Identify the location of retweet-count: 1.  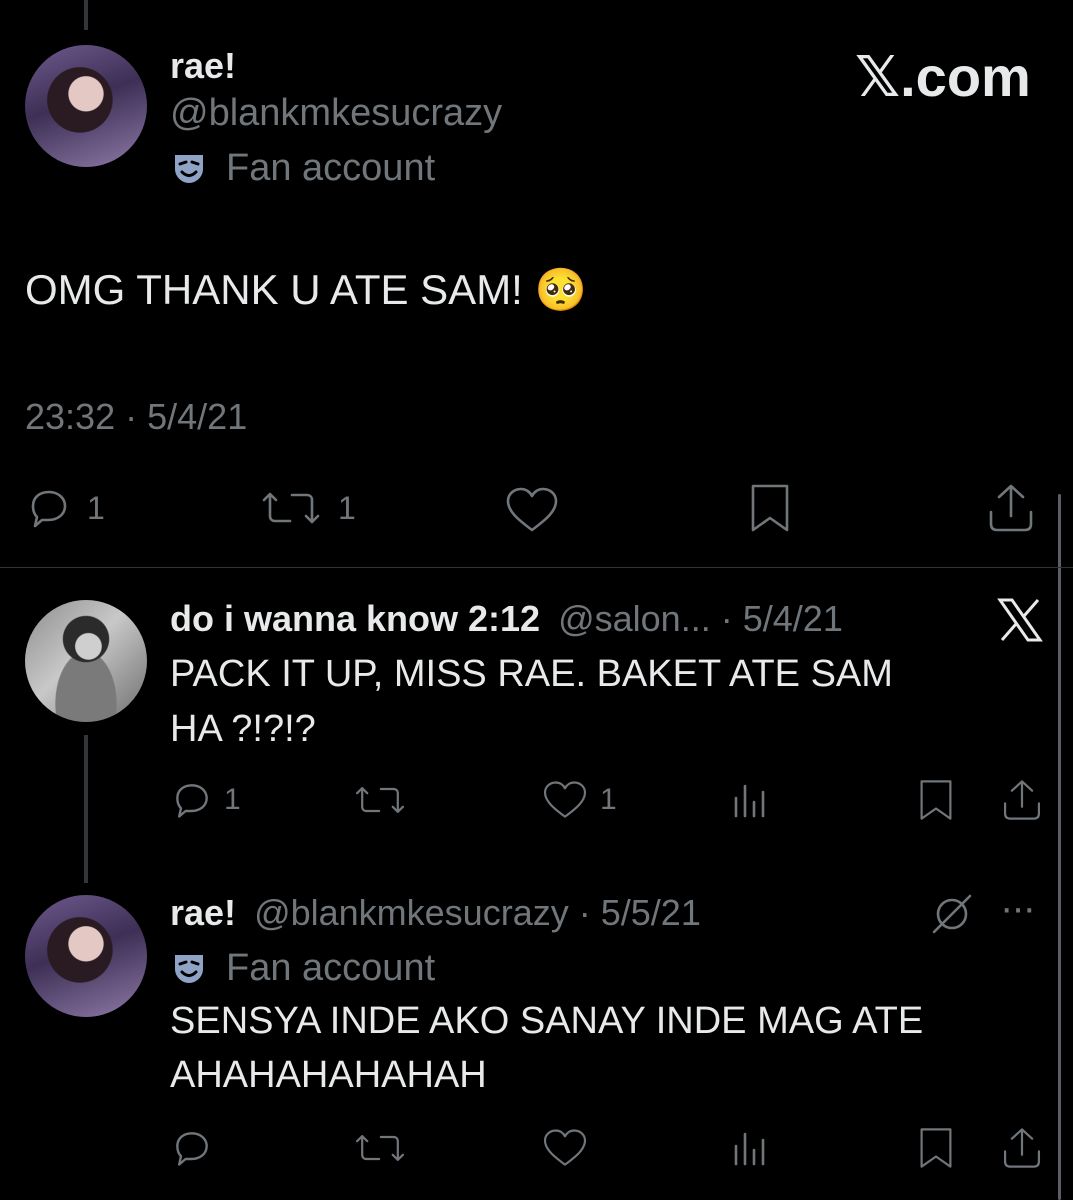
(347, 507).